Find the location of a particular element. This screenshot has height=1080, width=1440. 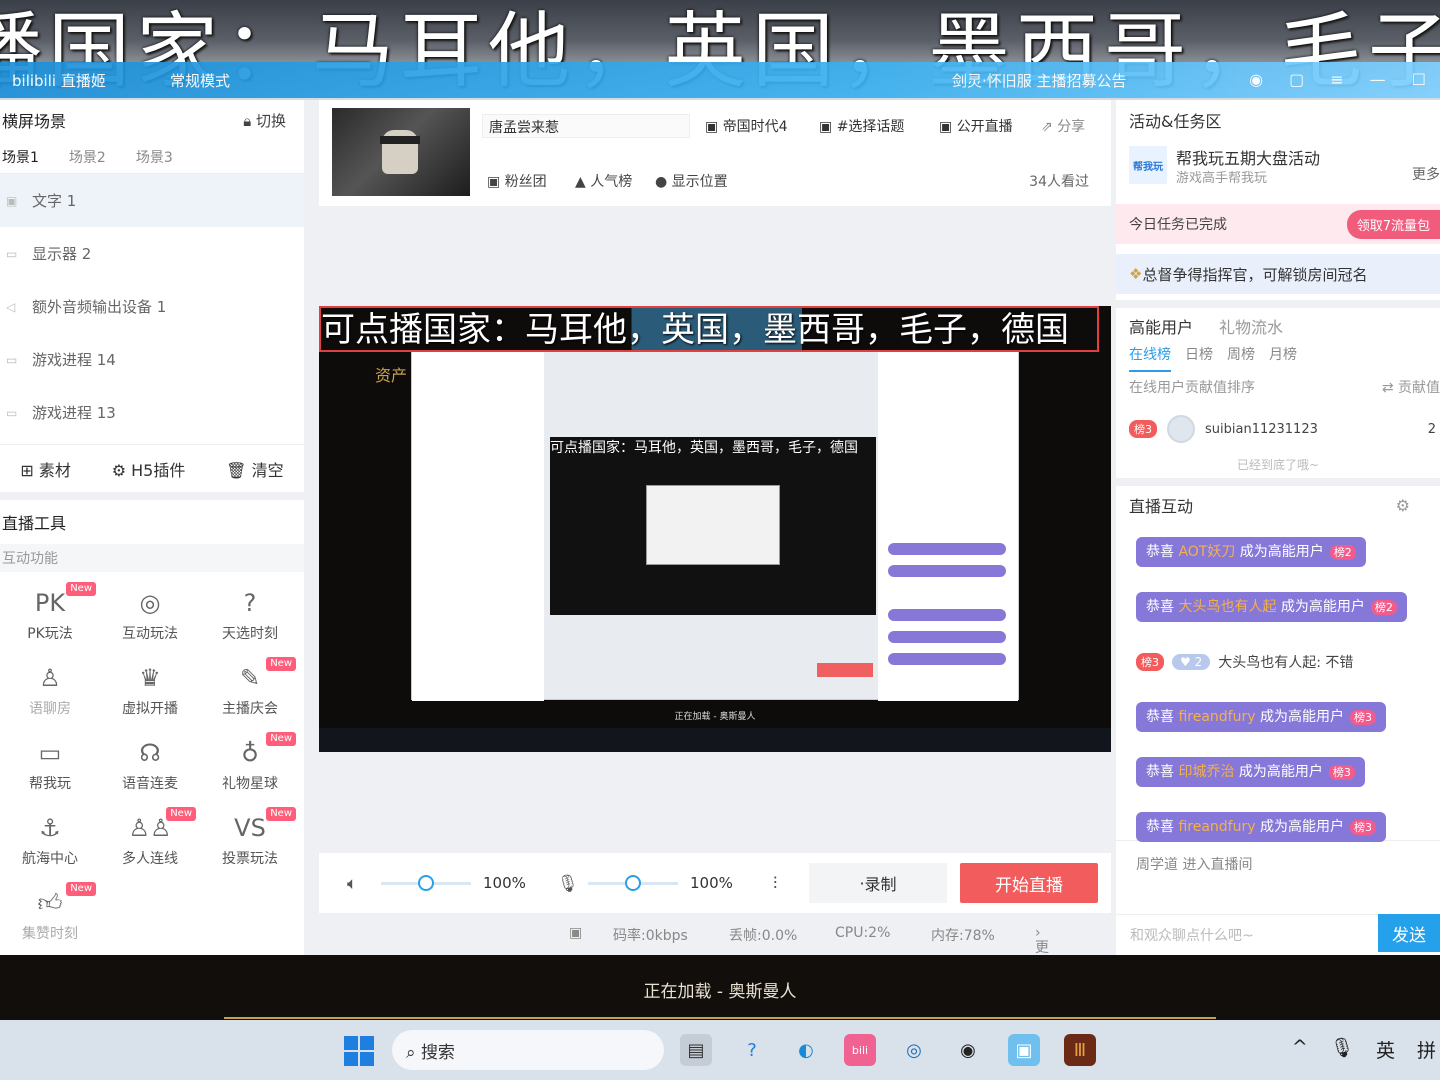

aoe-icon: Ⅲ is located at coordinates (1080, 1050).